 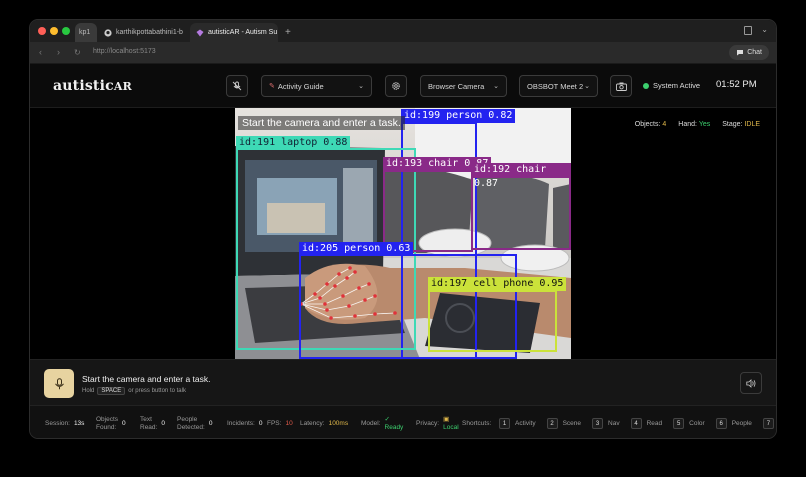 What do you see at coordinates (704, 124) in the screenshot?
I see `stat-value: Yes` at bounding box center [704, 124].